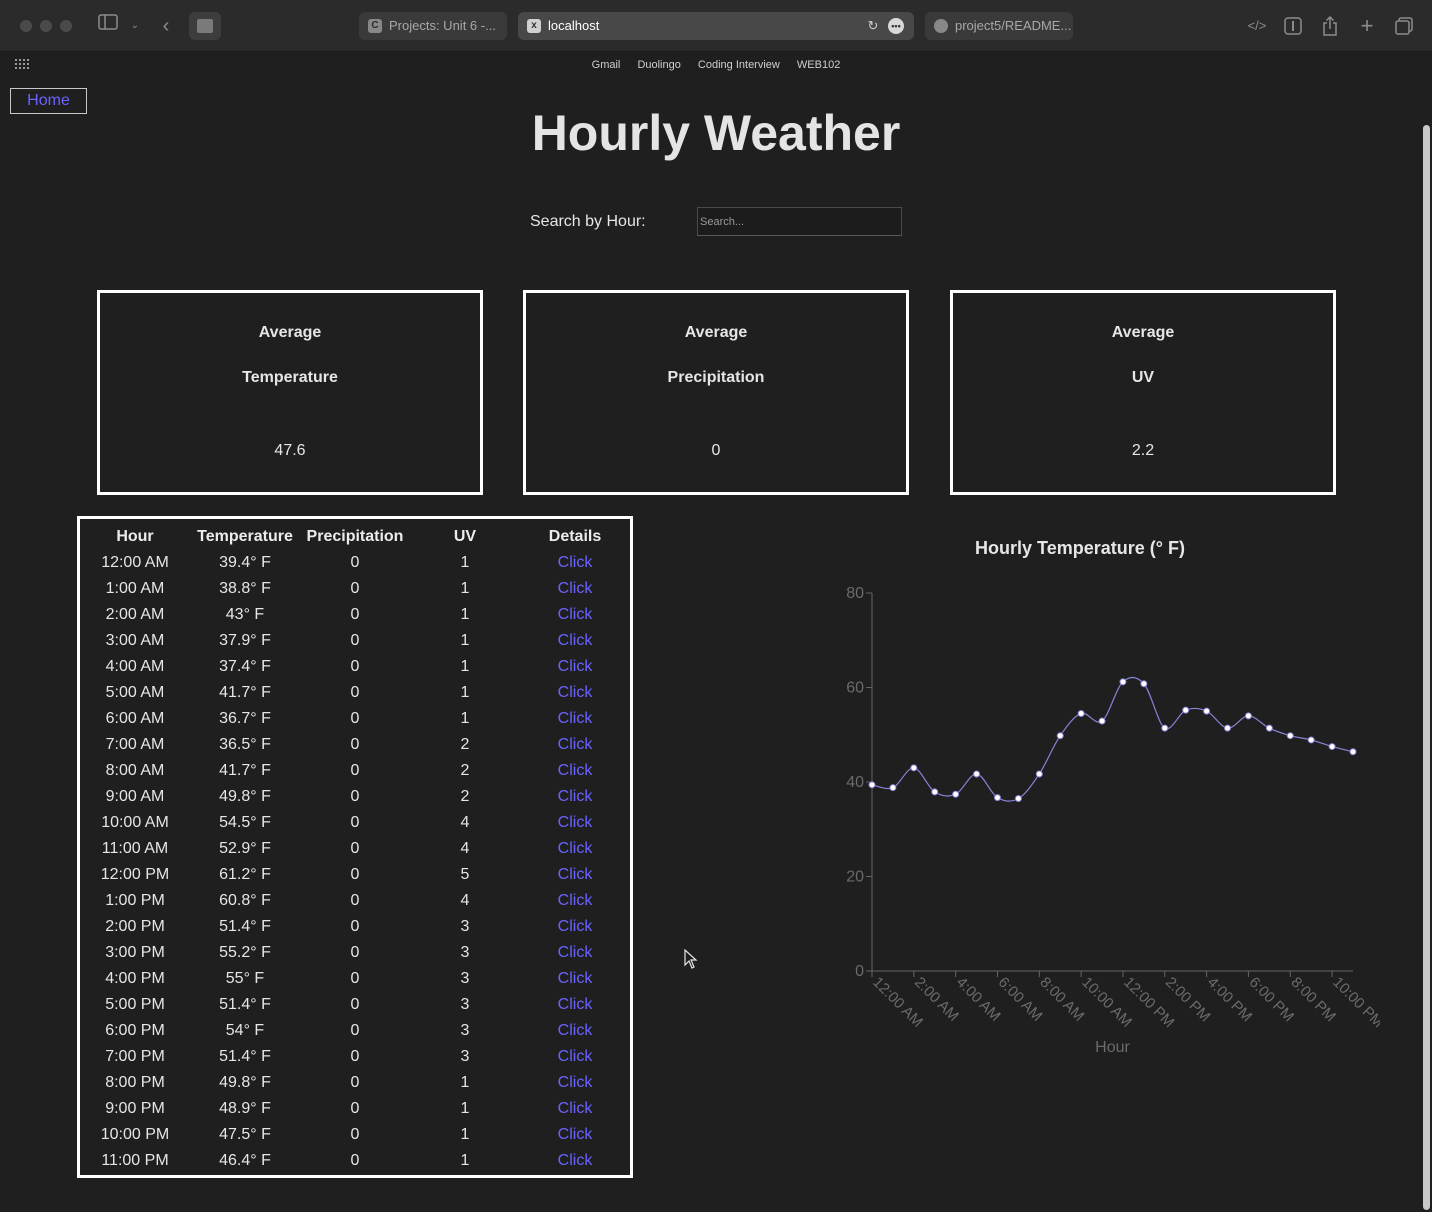 The width and height of the screenshot is (1432, 1212). I want to click on sidebar-toggle-icon, so click(108, 26).